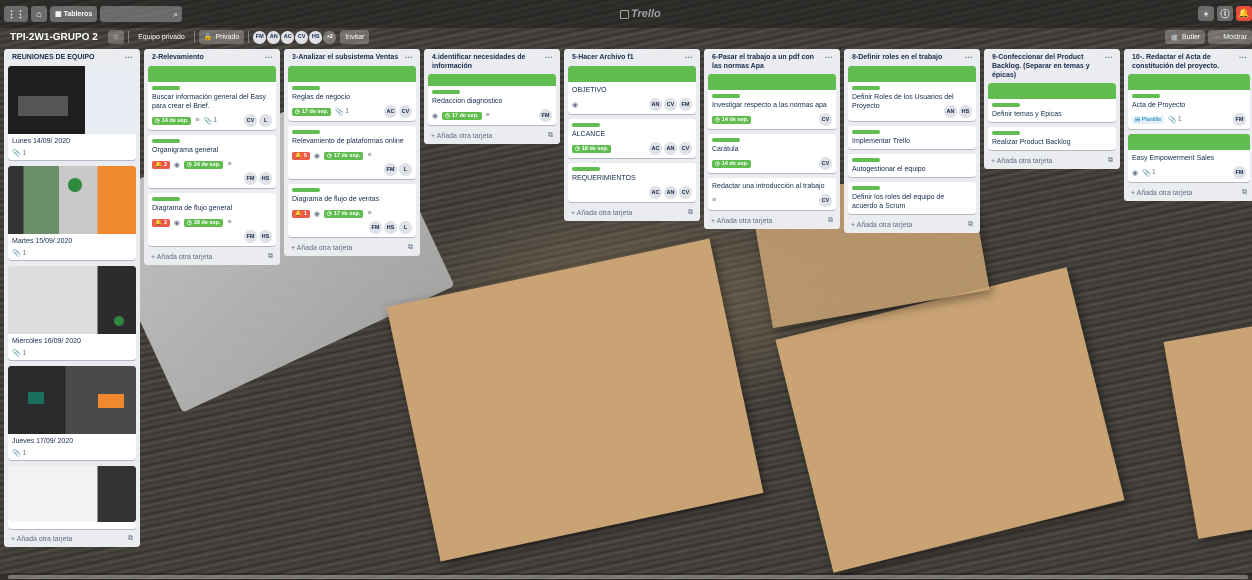 The width and height of the screenshot is (1252, 580). I want to click on apps-grid-icon: ⋮⋮, so click(16, 14).